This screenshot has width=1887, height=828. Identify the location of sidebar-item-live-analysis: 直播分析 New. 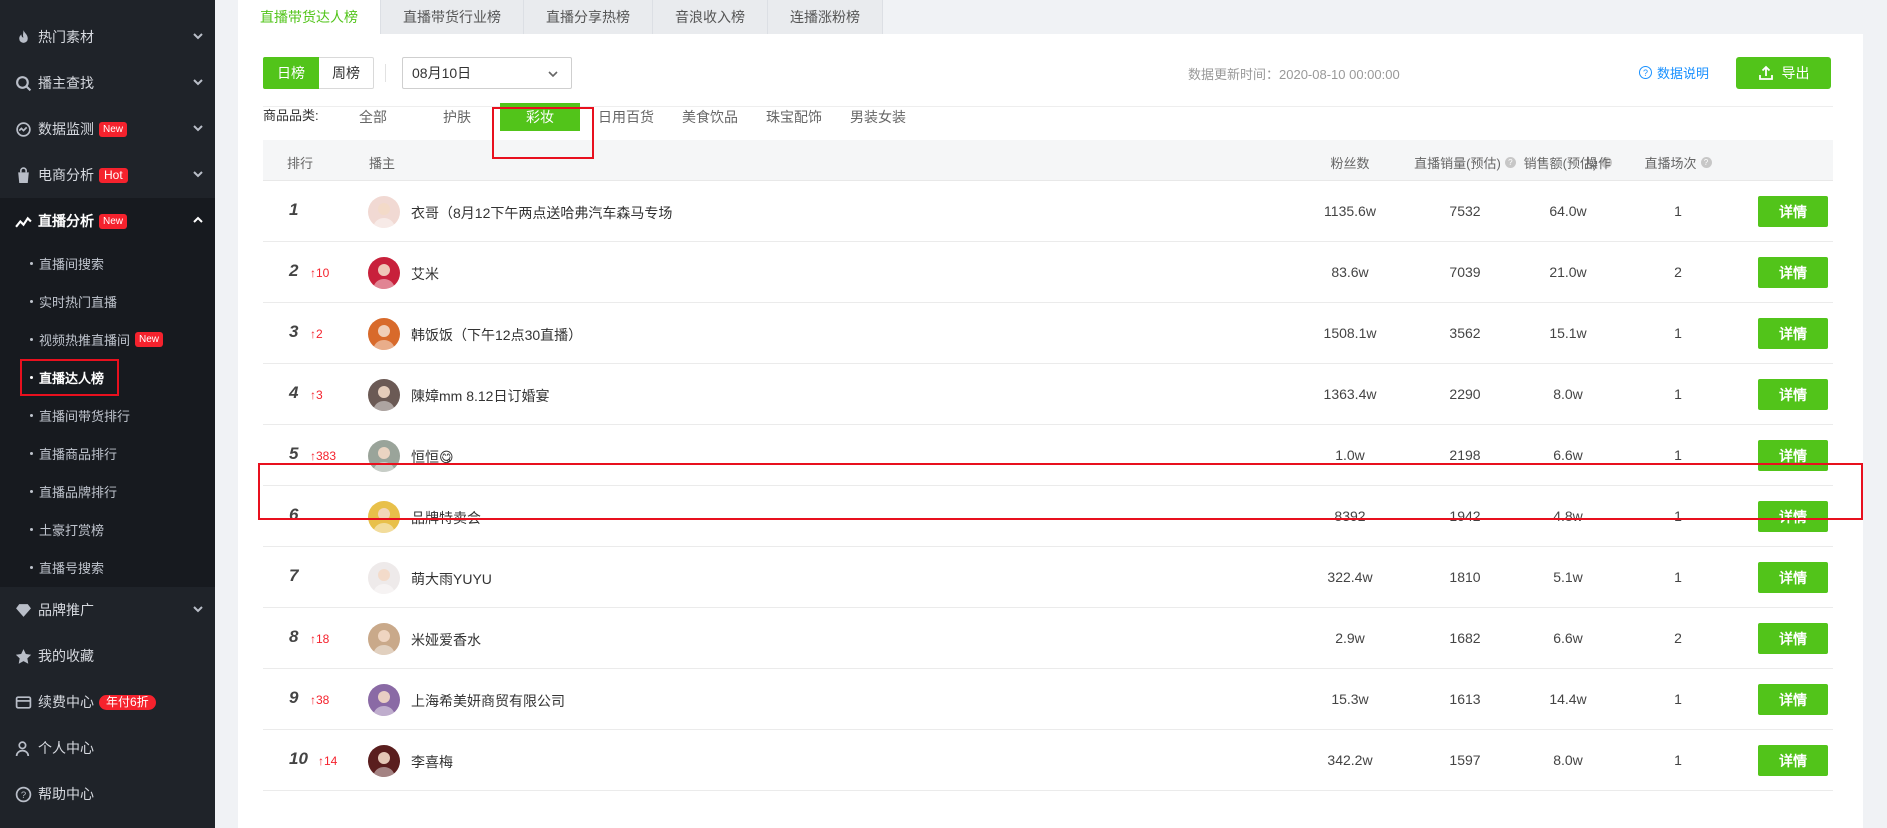
(107, 221).